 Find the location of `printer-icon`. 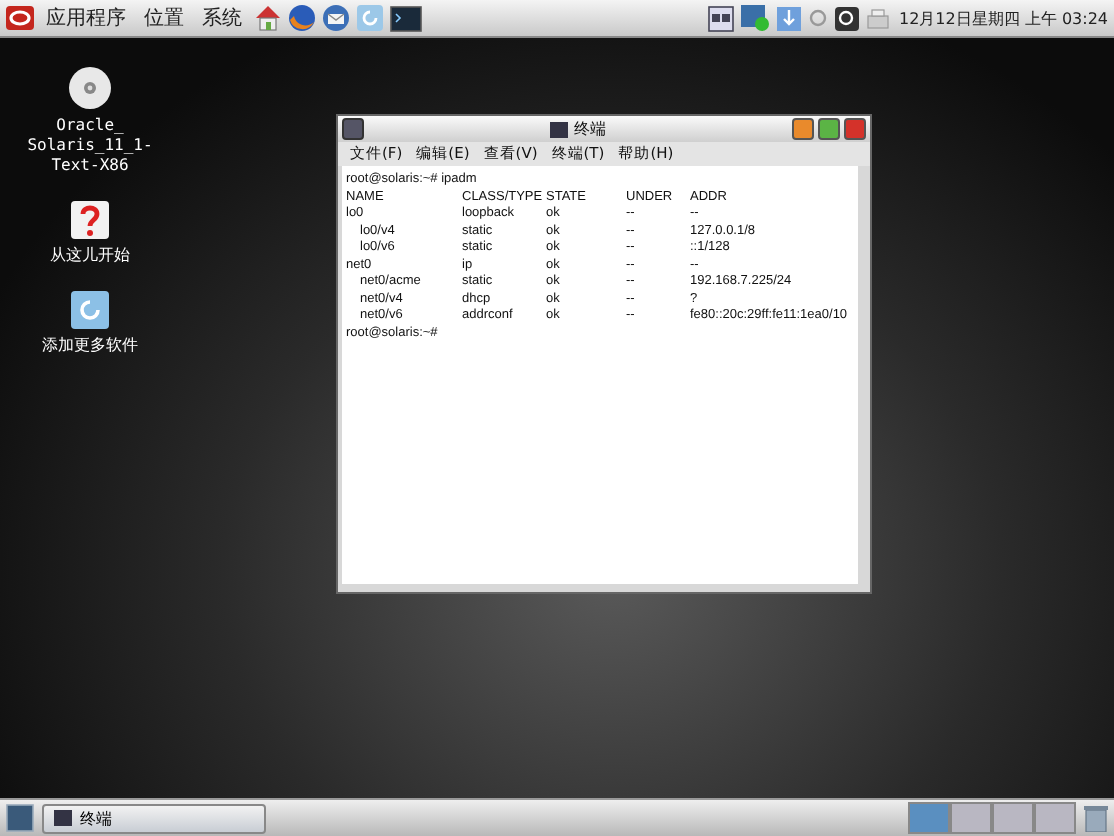

printer-icon is located at coordinates (877, 18).